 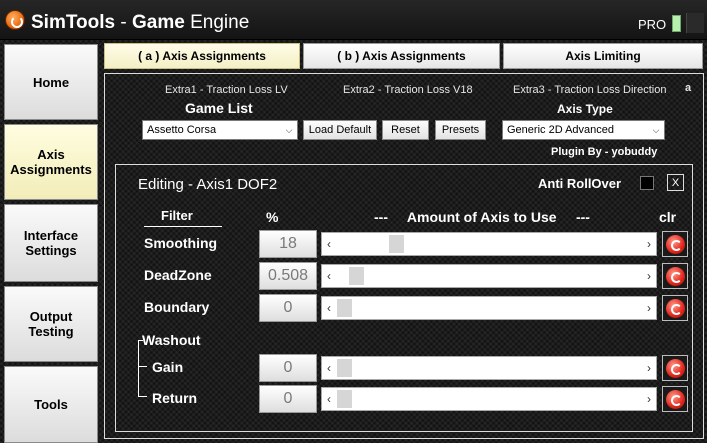 What do you see at coordinates (142, 366) in the screenshot?
I see `washout-bracket-gain` at bounding box center [142, 366].